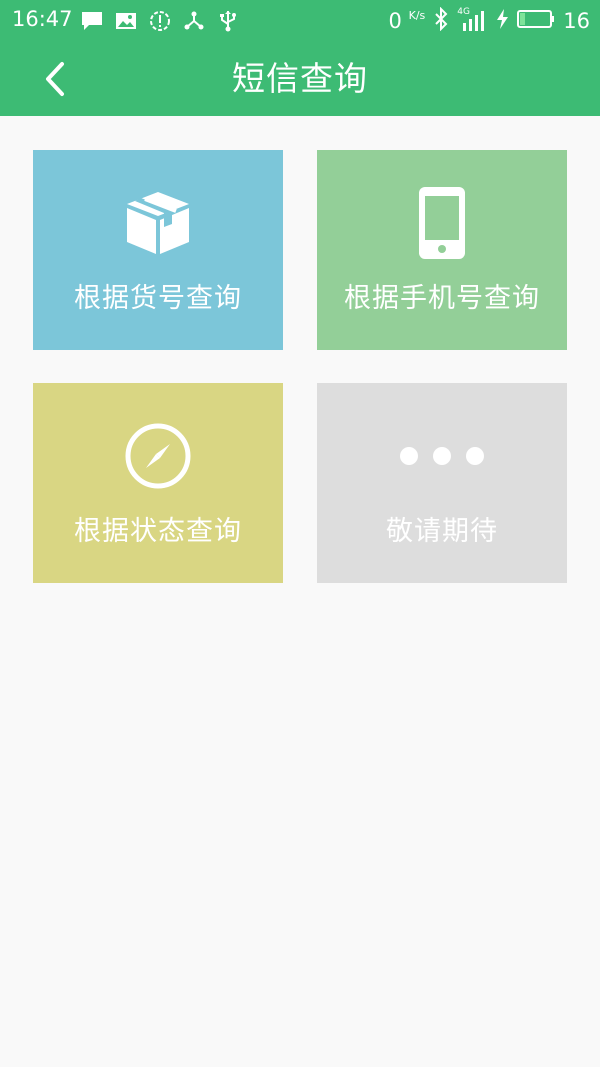  I want to click on message-icon, so click(92, 21).